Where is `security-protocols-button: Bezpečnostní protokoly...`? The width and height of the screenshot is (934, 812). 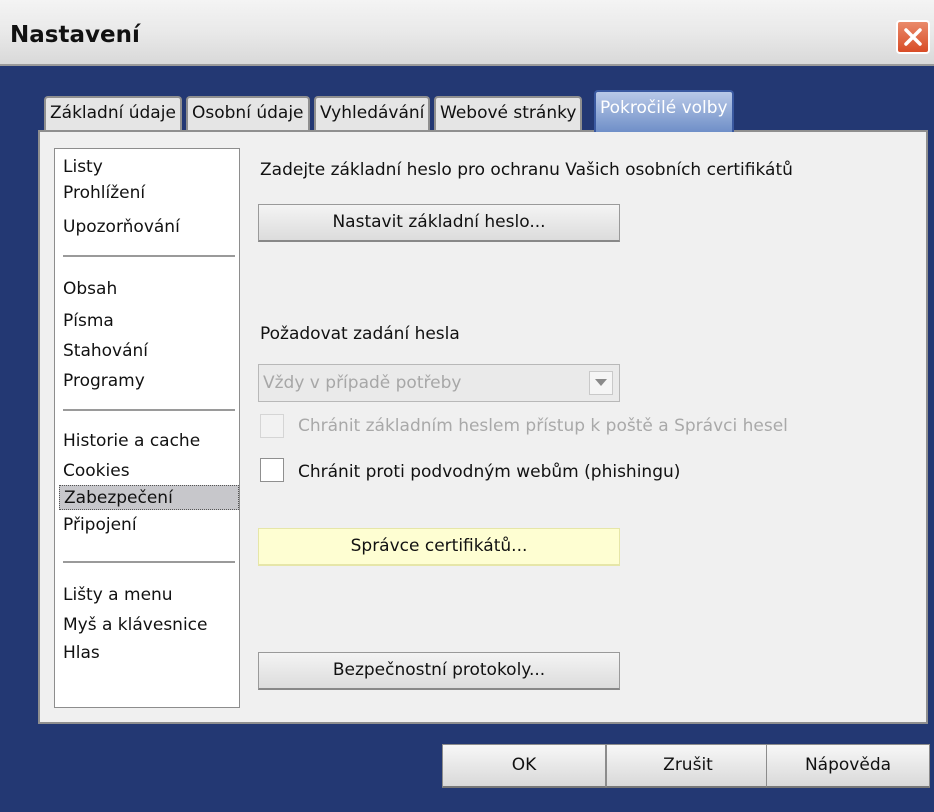 security-protocols-button: Bezpečnostní protokoly... is located at coordinates (439, 671).